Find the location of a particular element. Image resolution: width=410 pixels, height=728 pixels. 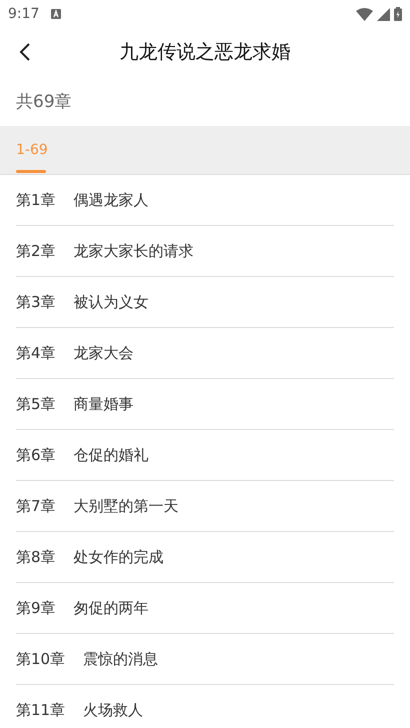

chapter-item: 第10章 震惊的消息 is located at coordinates (205, 659).